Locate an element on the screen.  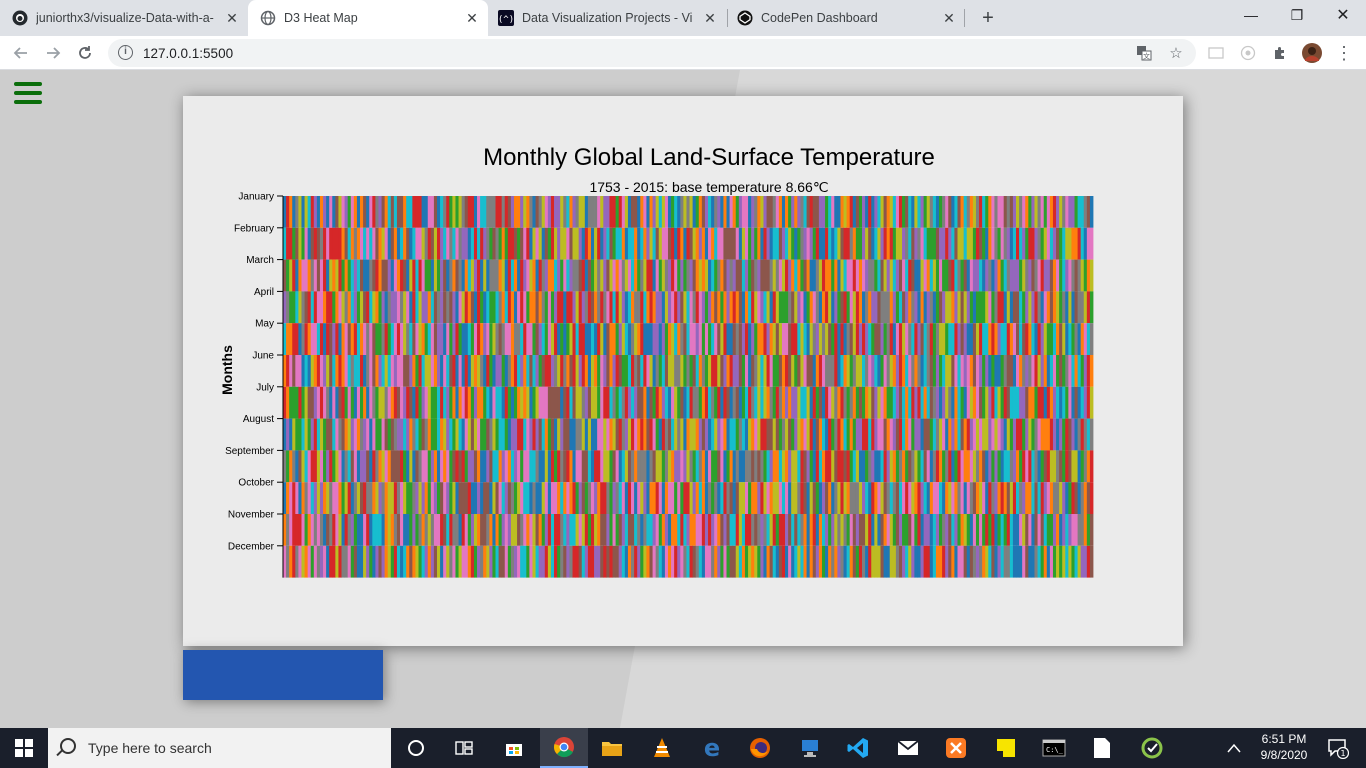
menu-kebab-icon: ⋮ is located at coordinates (1344, 53).